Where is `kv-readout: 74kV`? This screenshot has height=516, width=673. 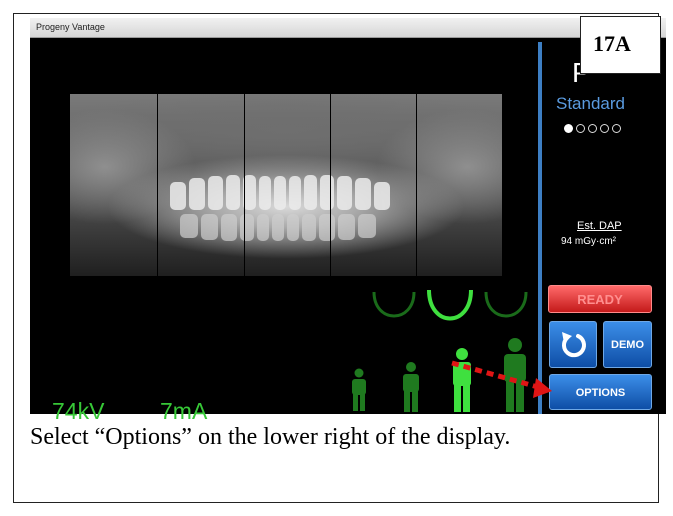
kv-readout: 74kV is located at coordinates (78, 411).